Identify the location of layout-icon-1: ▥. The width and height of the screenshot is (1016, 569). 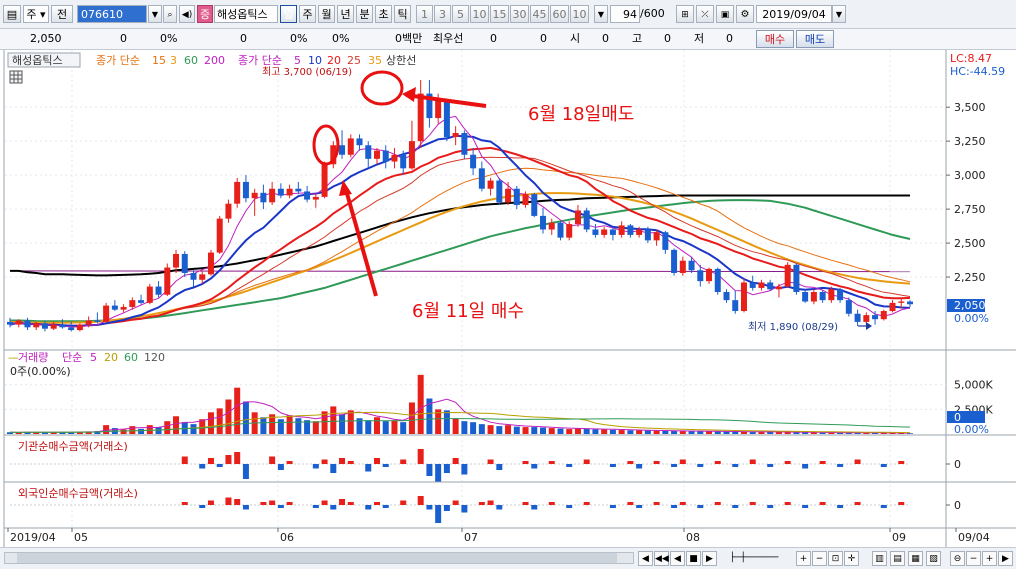
(879, 558).